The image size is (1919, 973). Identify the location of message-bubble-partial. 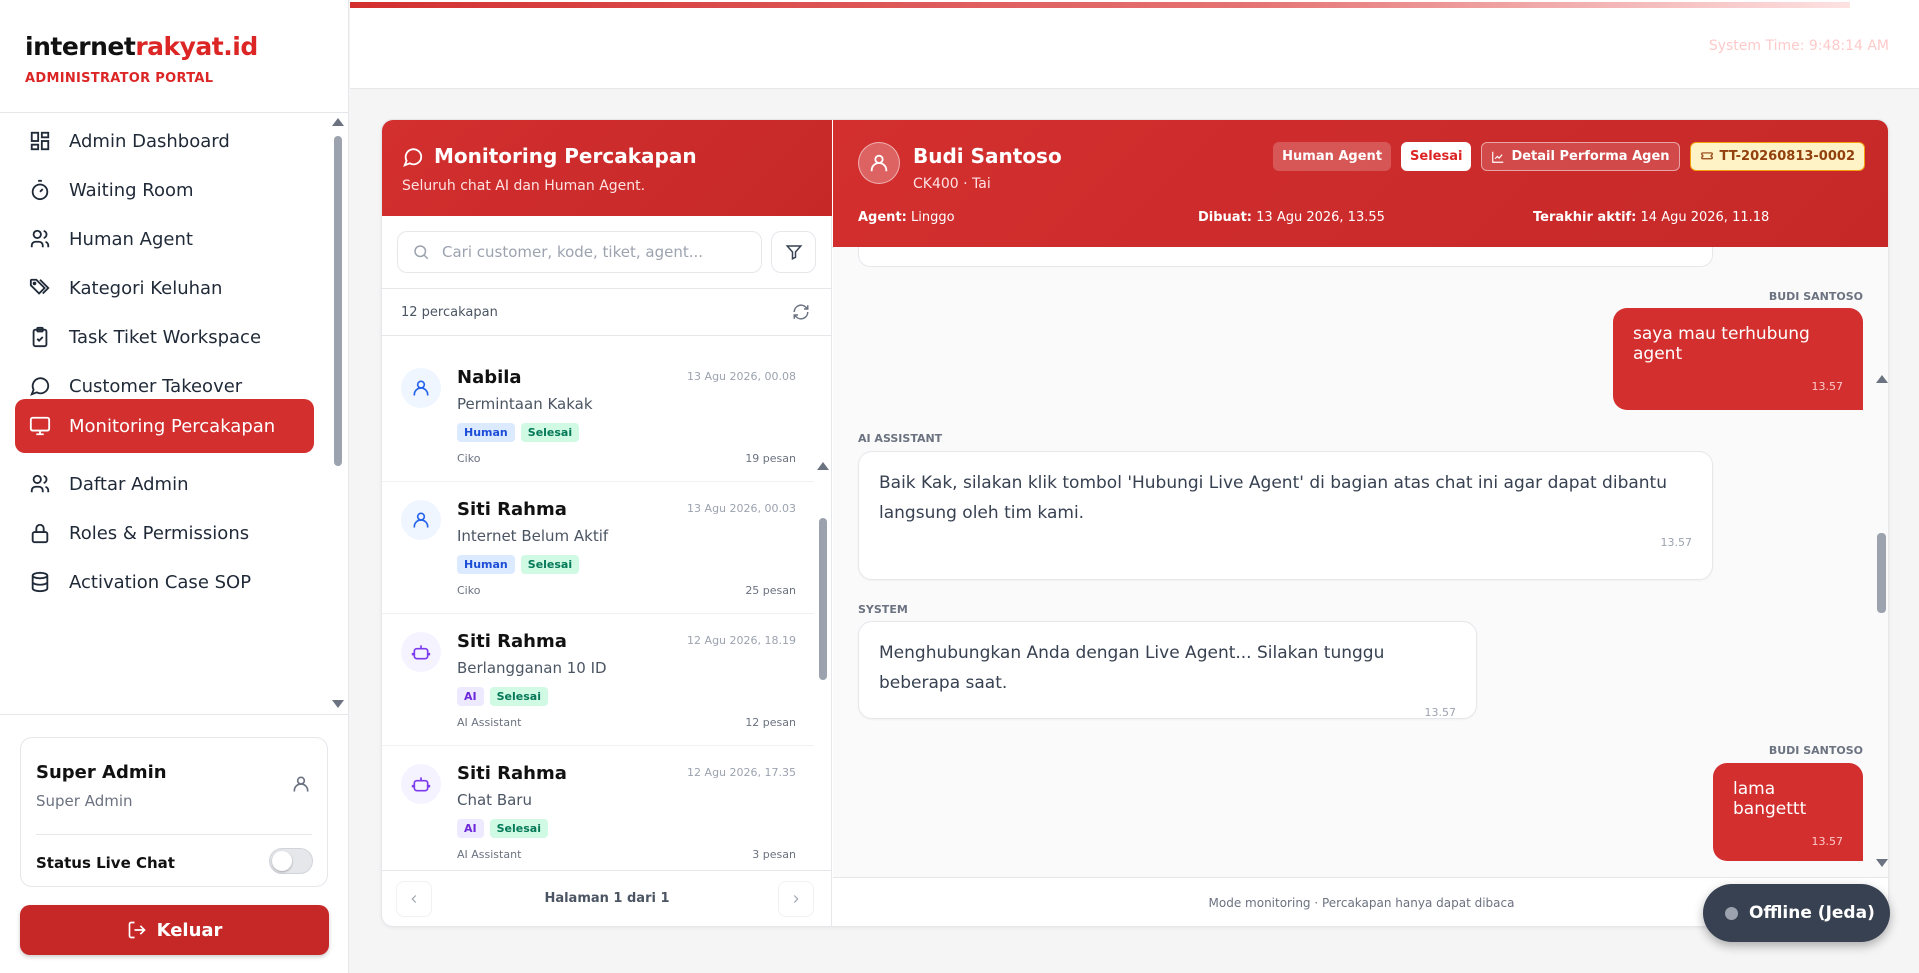
(1285, 257).